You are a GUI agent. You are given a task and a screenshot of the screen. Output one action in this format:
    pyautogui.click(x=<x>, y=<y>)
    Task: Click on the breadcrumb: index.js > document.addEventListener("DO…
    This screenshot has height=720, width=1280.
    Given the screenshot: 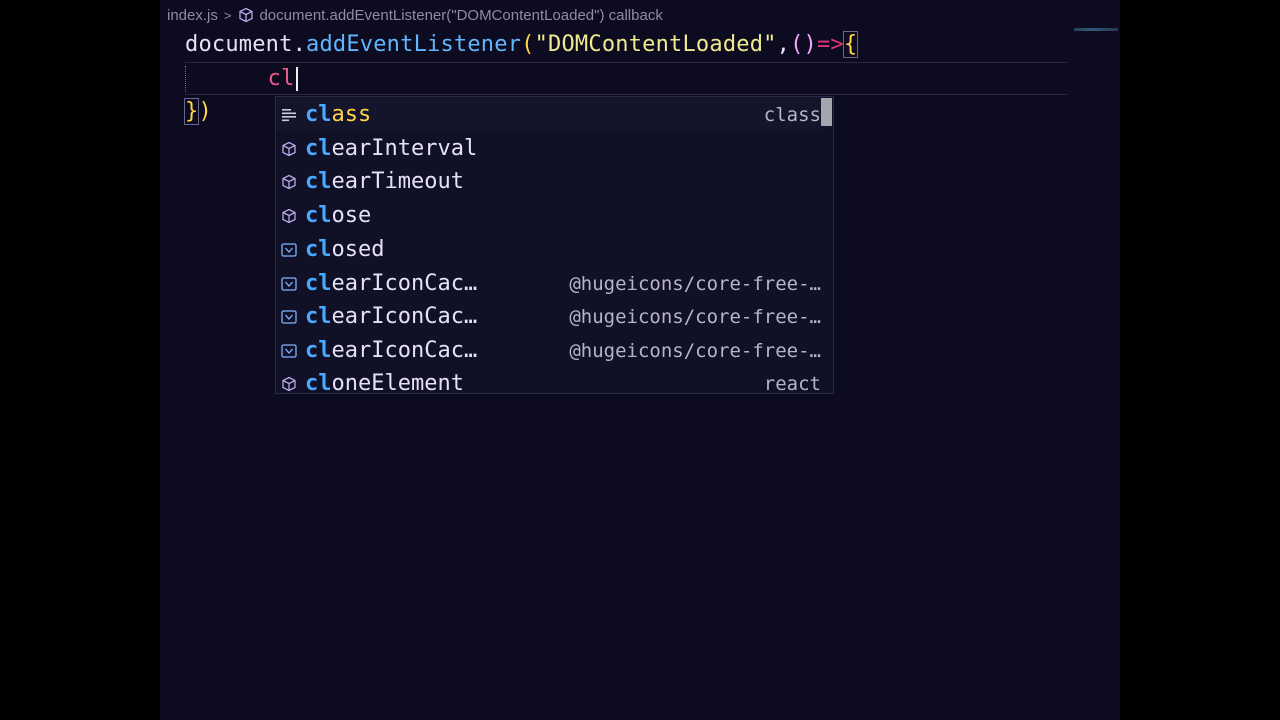 What is the action you would take?
    pyautogui.click(x=415, y=15)
    